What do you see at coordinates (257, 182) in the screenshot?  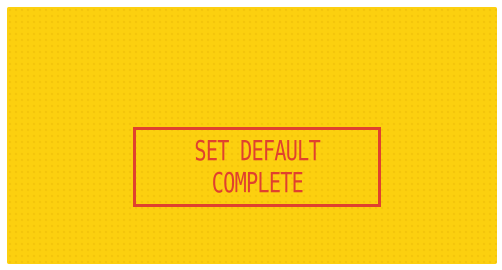 I see `status-message-line-2: COMPLETE` at bounding box center [257, 182].